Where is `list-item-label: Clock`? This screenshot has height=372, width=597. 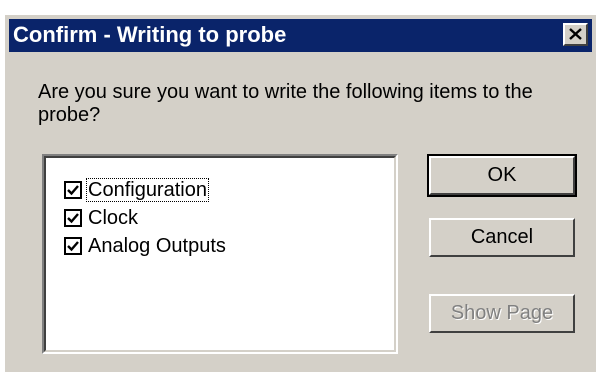 list-item-label: Clock is located at coordinates (113, 217).